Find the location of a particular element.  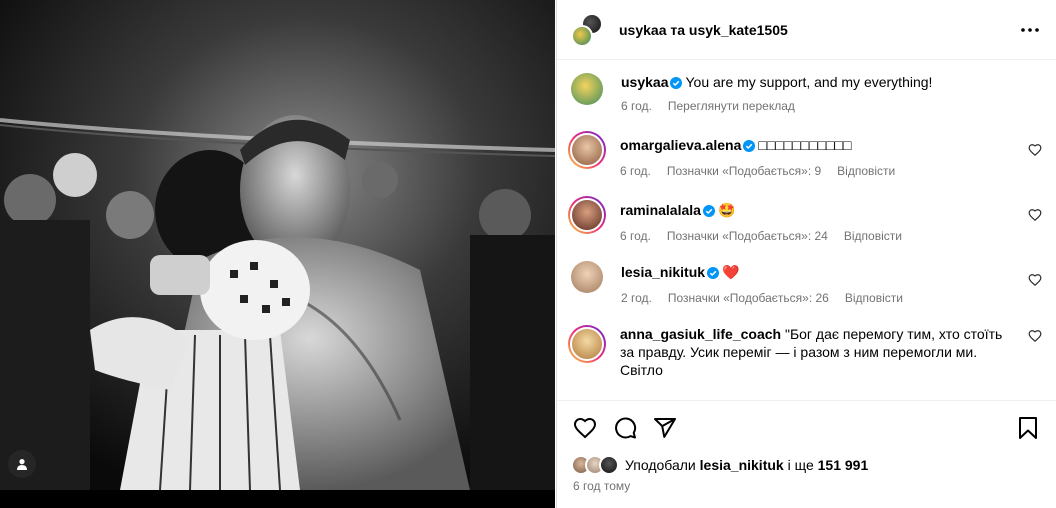

caption-time: 6 год. is located at coordinates (636, 106).